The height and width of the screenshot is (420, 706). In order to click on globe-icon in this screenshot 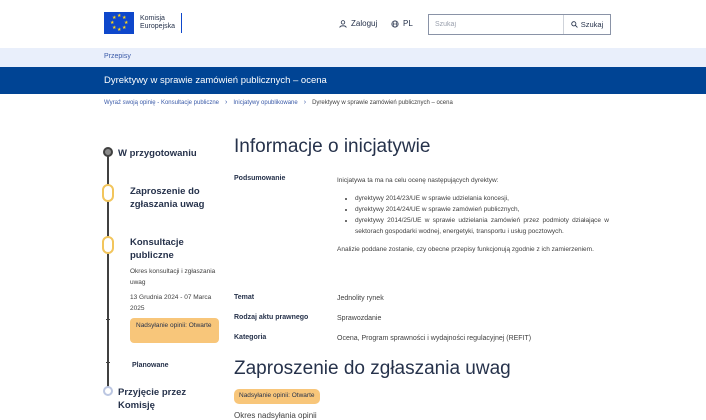, I will do `click(395, 23)`.